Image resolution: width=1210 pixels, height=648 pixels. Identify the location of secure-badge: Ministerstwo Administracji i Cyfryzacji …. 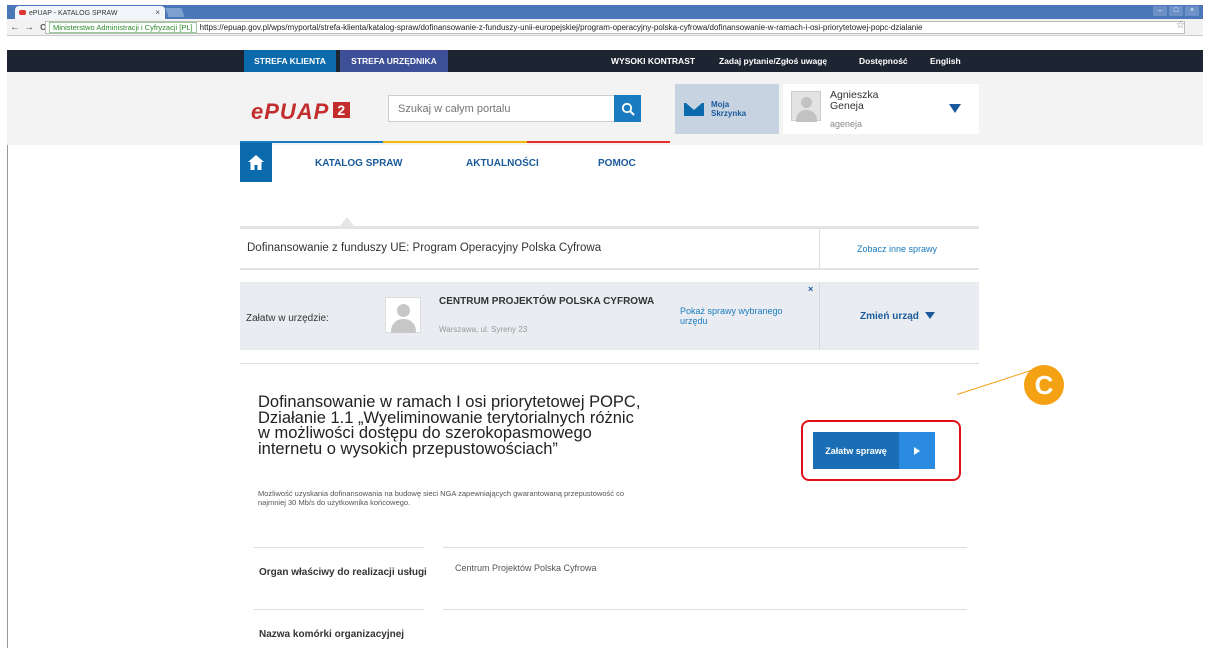
(123, 27).